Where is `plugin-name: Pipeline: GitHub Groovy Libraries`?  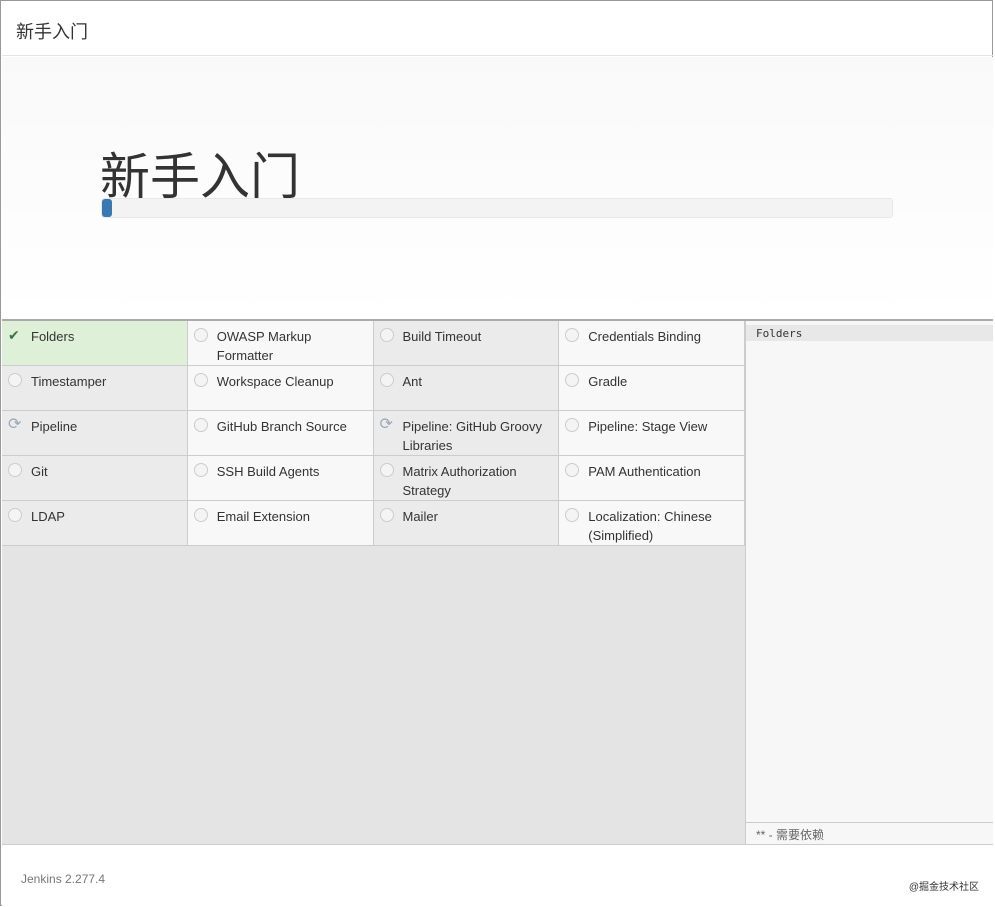 plugin-name: Pipeline: GitHub Groovy Libraries is located at coordinates (472, 436).